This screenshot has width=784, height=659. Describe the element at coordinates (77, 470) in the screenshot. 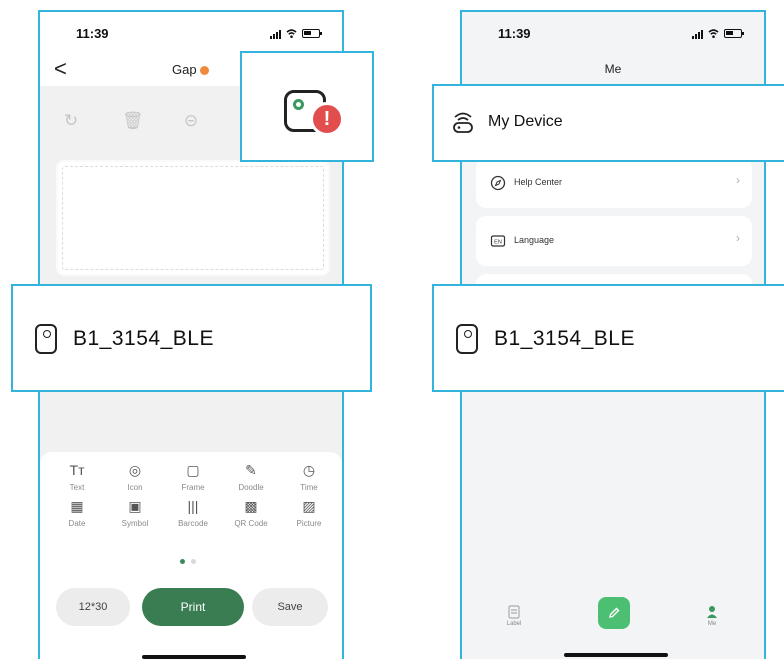

I see `text-icon: Tт` at that location.